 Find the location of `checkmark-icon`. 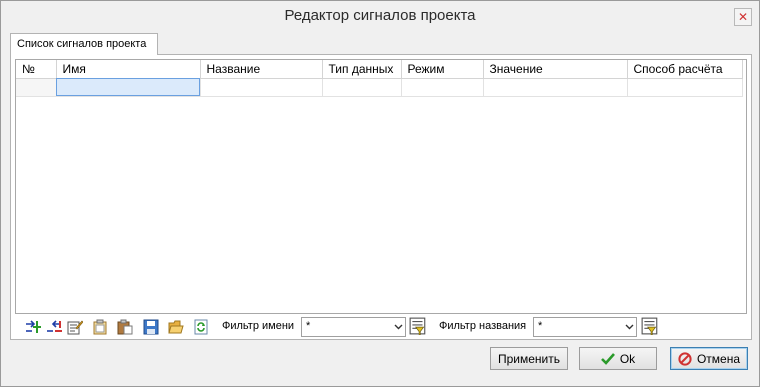

checkmark-icon is located at coordinates (607, 358).